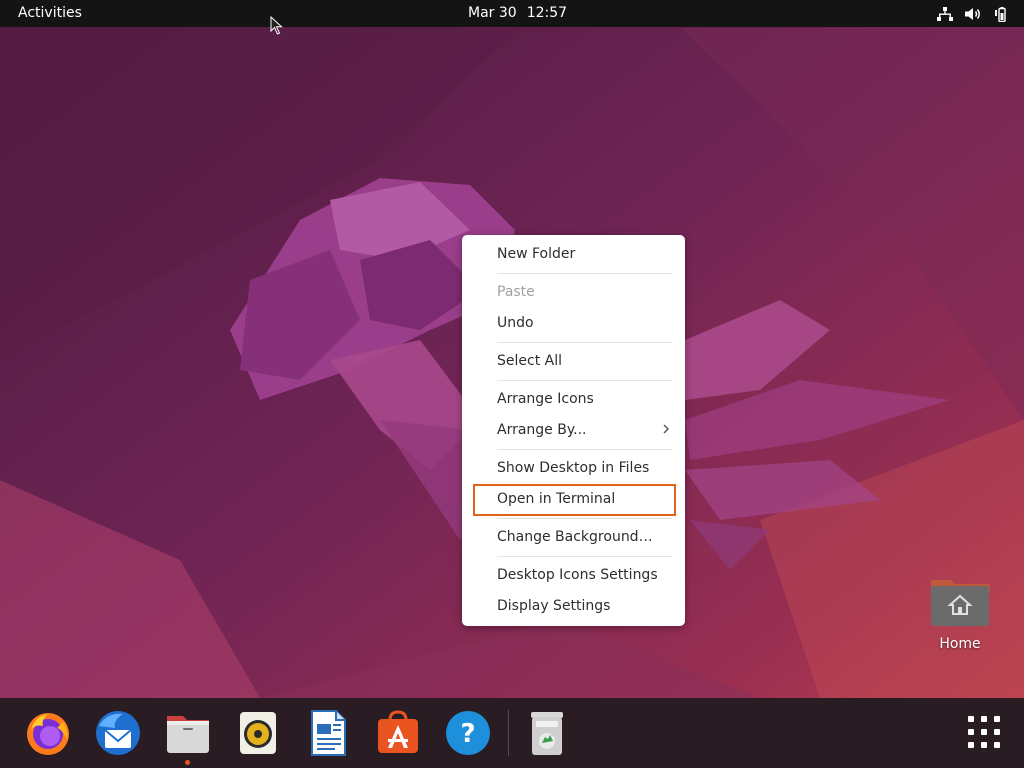  Describe the element at coordinates (188, 733) in the screenshot. I see `files-icon` at that location.